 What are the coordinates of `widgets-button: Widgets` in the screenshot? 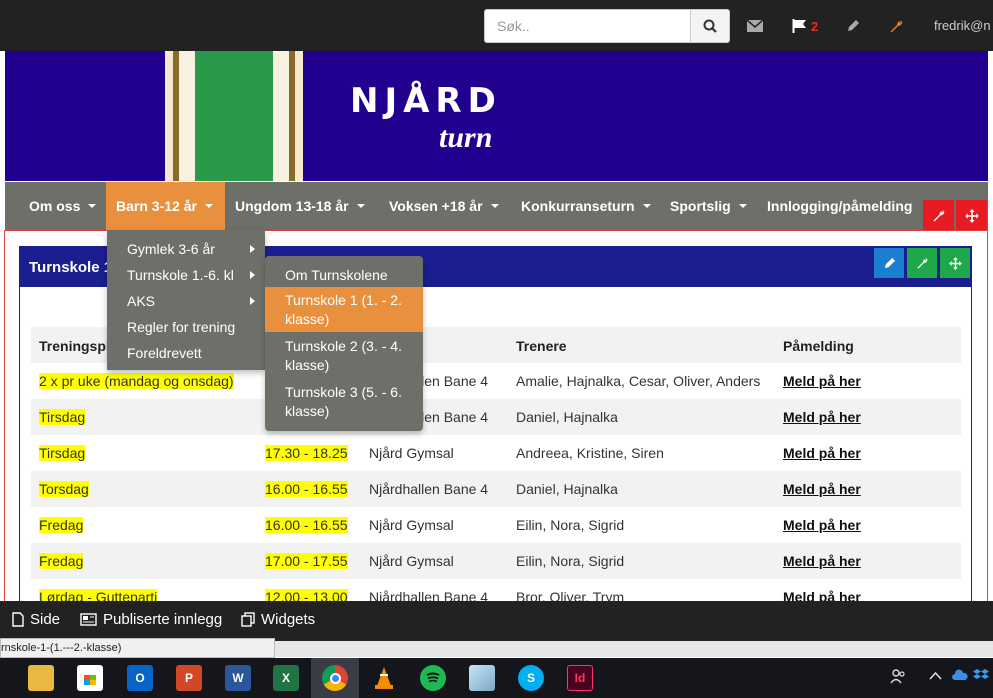 It's located at (278, 619).